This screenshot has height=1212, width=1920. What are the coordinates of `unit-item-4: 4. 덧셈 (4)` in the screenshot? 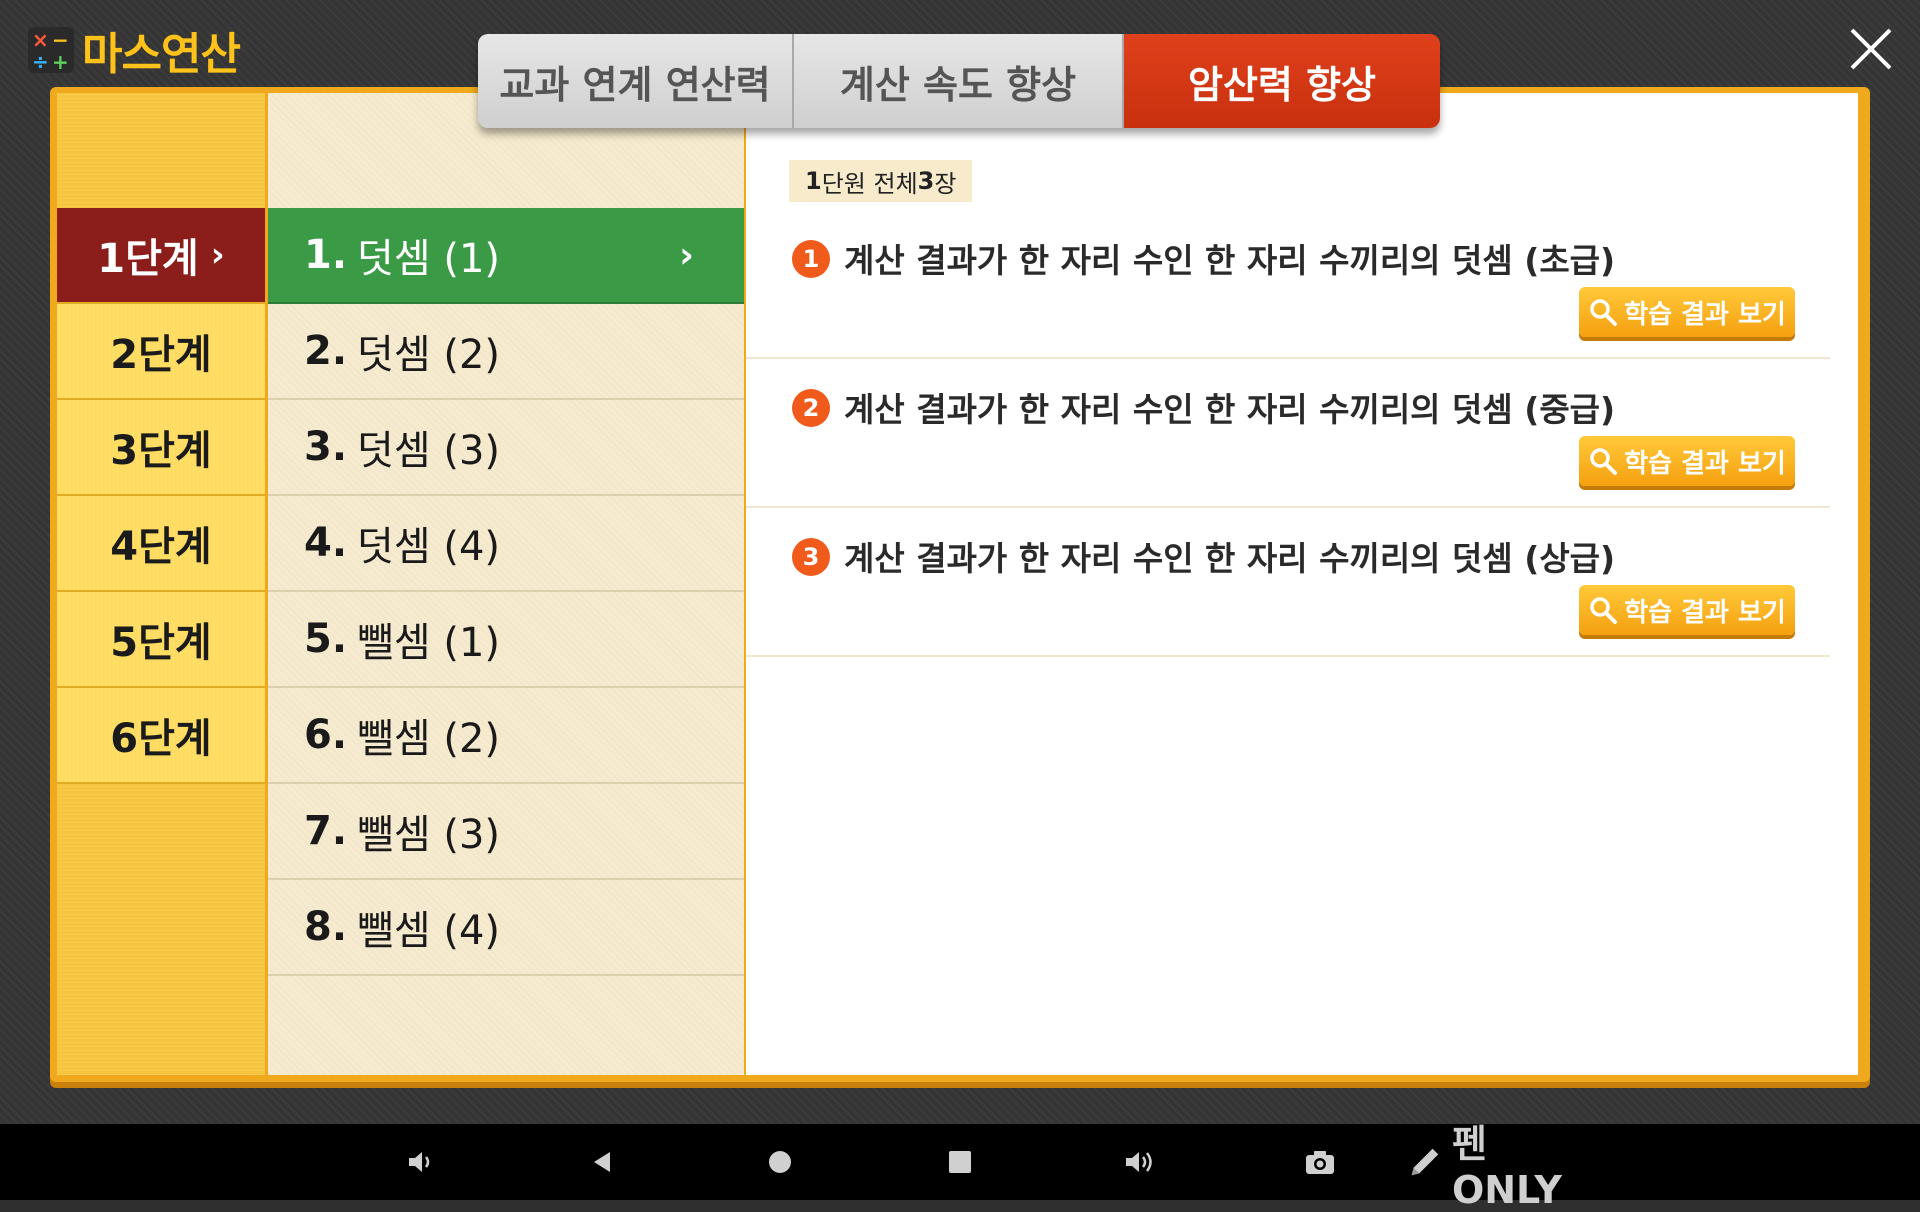 It's located at (506, 544).